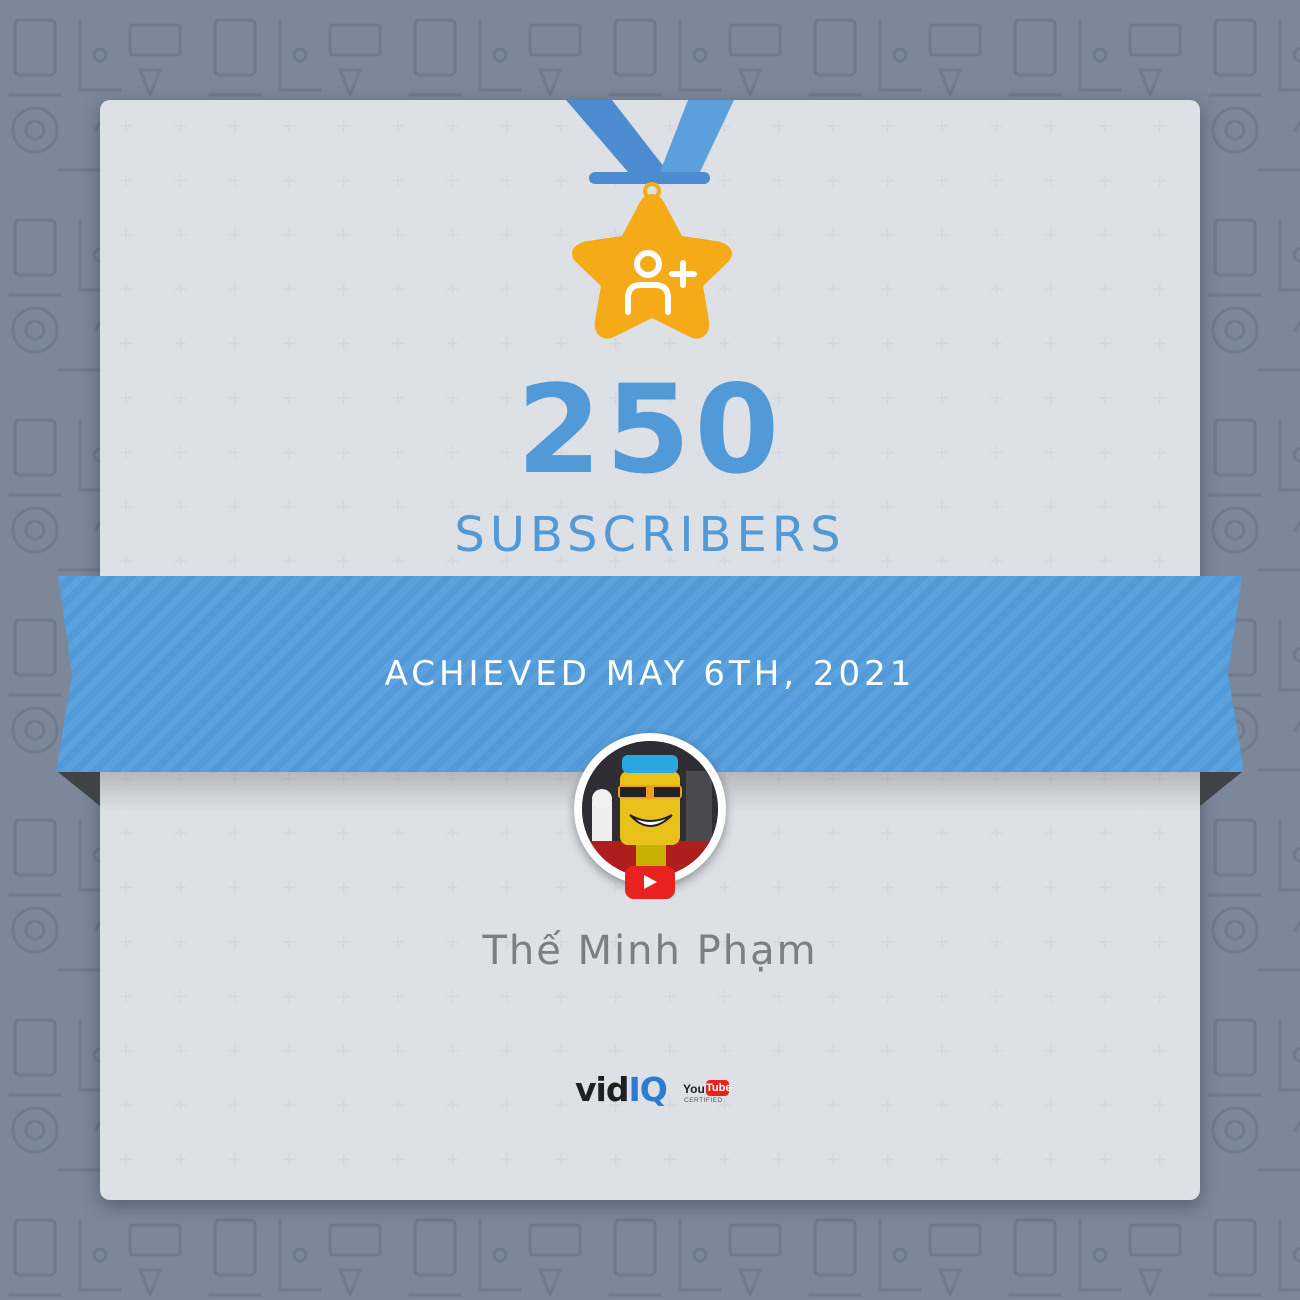  What do you see at coordinates (650, 882) in the screenshot?
I see `youtube-play-icon` at bounding box center [650, 882].